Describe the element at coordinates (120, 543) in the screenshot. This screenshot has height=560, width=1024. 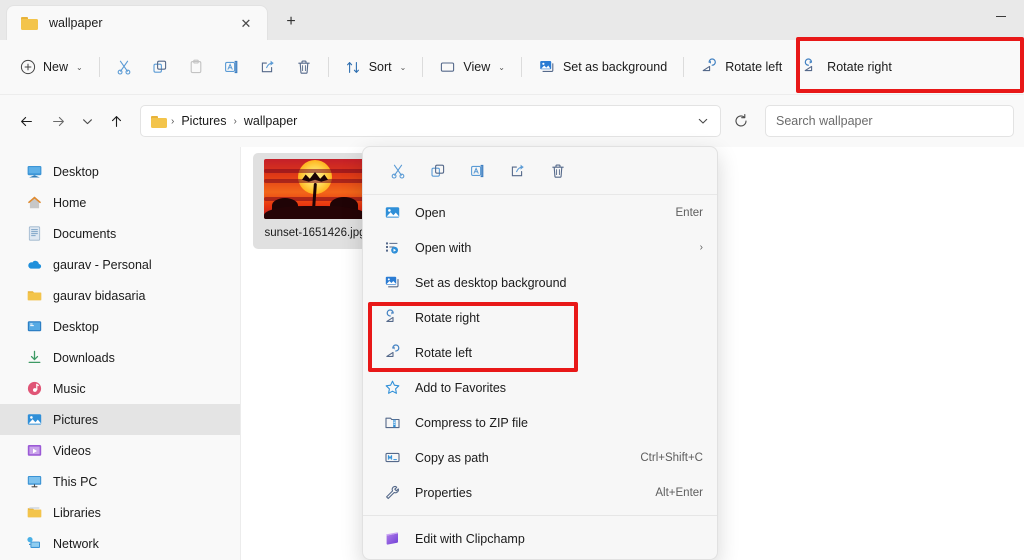
I see `sidebar-item-network: Network` at that location.